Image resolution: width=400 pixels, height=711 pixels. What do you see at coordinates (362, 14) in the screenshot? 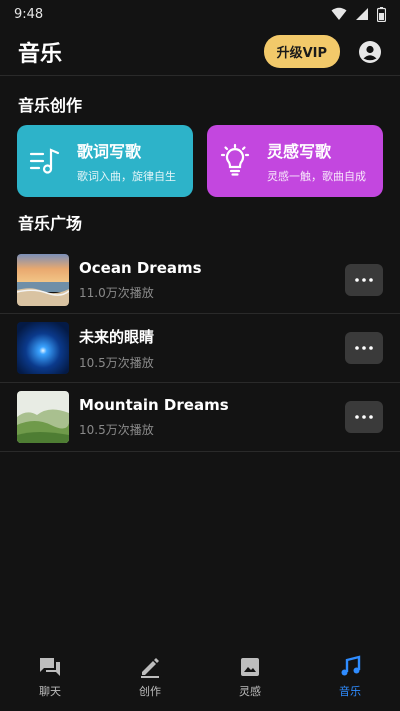
I see `signal-icon` at bounding box center [362, 14].